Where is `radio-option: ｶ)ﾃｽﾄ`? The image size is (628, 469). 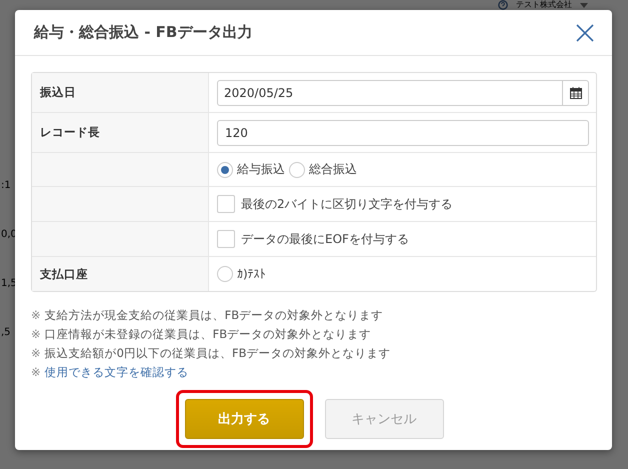
radio-option: ｶ)ﾃｽﾄ is located at coordinates (241, 274).